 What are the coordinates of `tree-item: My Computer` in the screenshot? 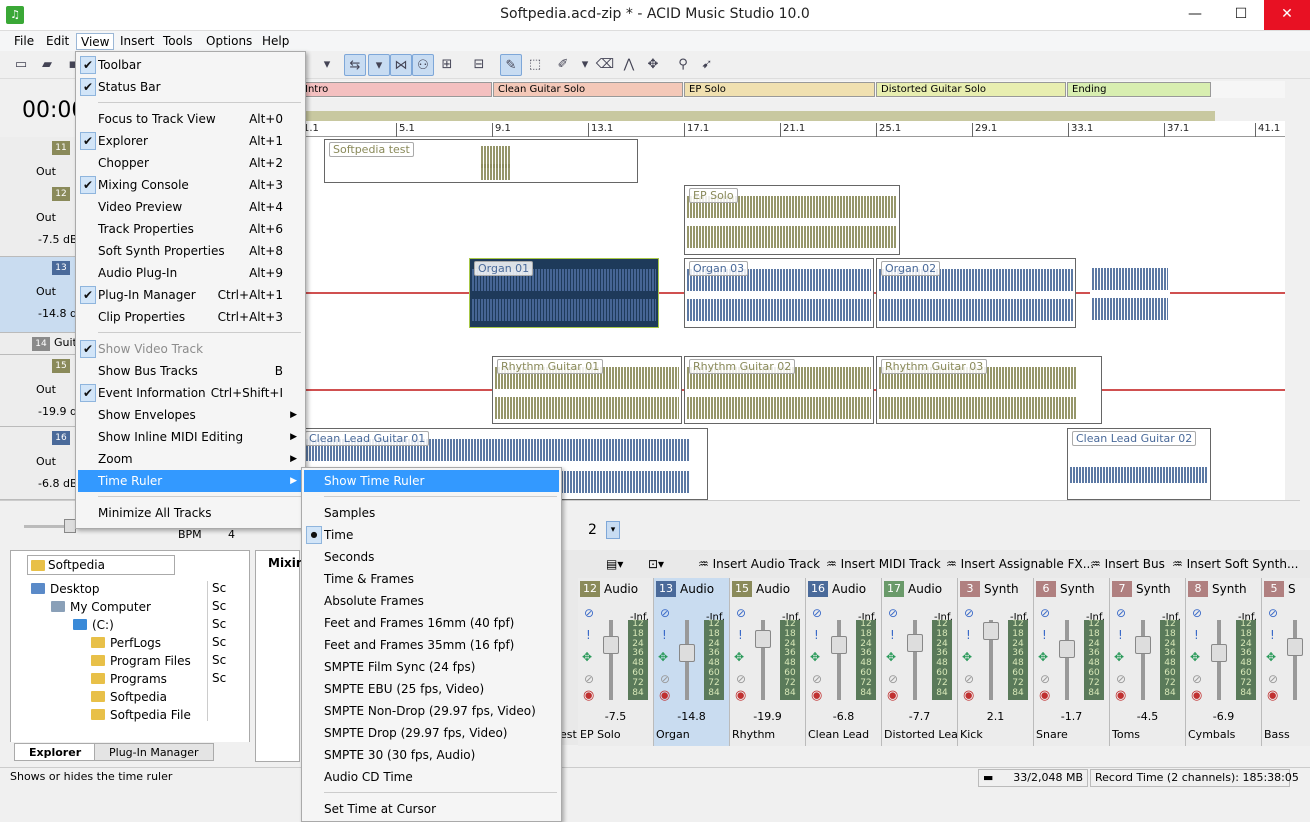 It's located at (101, 607).